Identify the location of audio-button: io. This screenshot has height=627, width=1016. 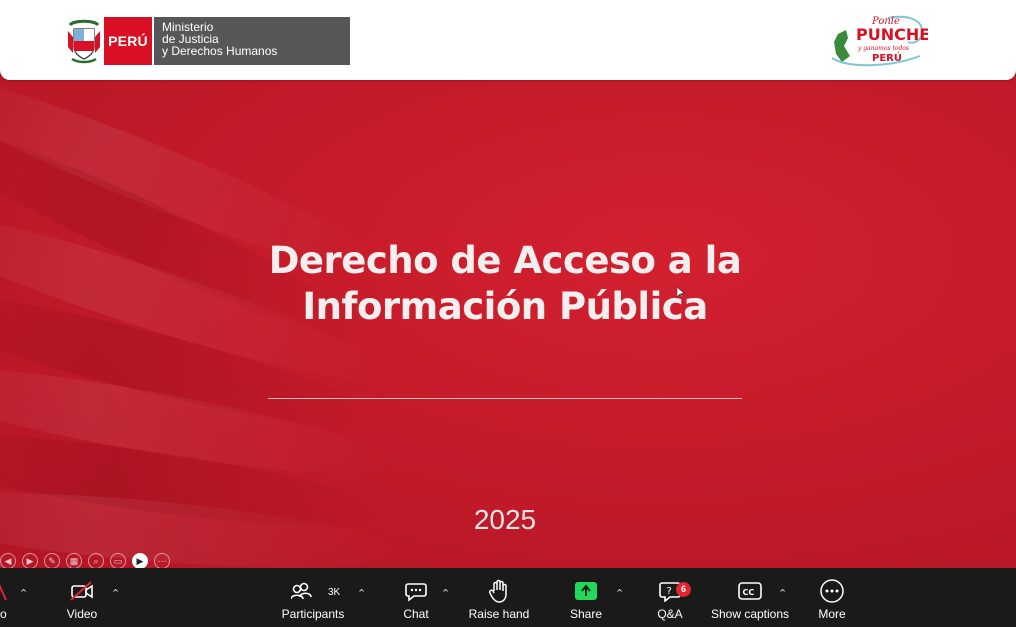
(6, 601).